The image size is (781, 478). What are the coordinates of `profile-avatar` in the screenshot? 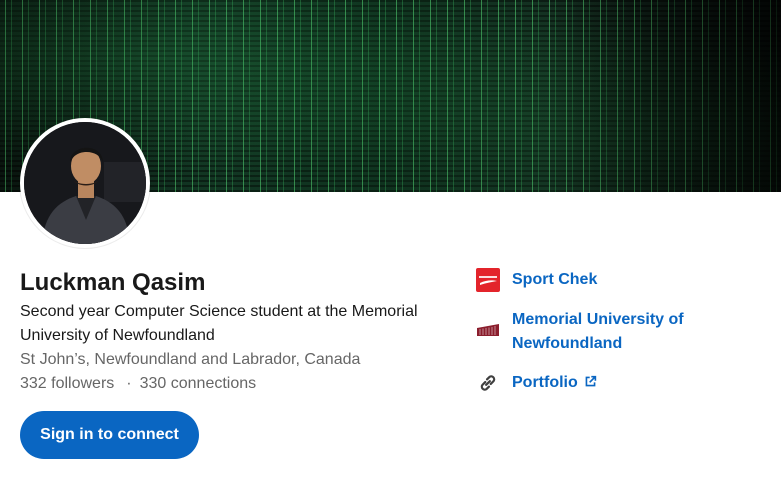 It's located at (85, 183).